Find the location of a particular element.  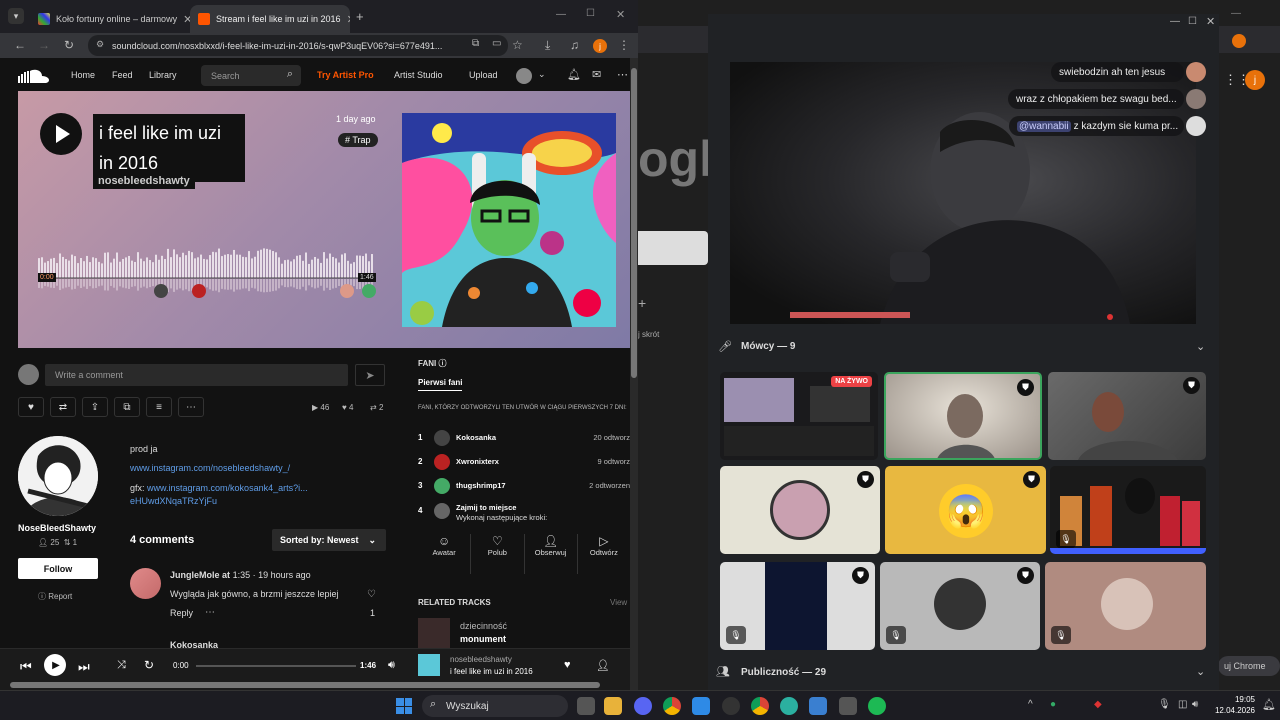

tab-kolo-fortuny: Koło fortuny online – darmowy ✕ is located at coordinates (110, 19).